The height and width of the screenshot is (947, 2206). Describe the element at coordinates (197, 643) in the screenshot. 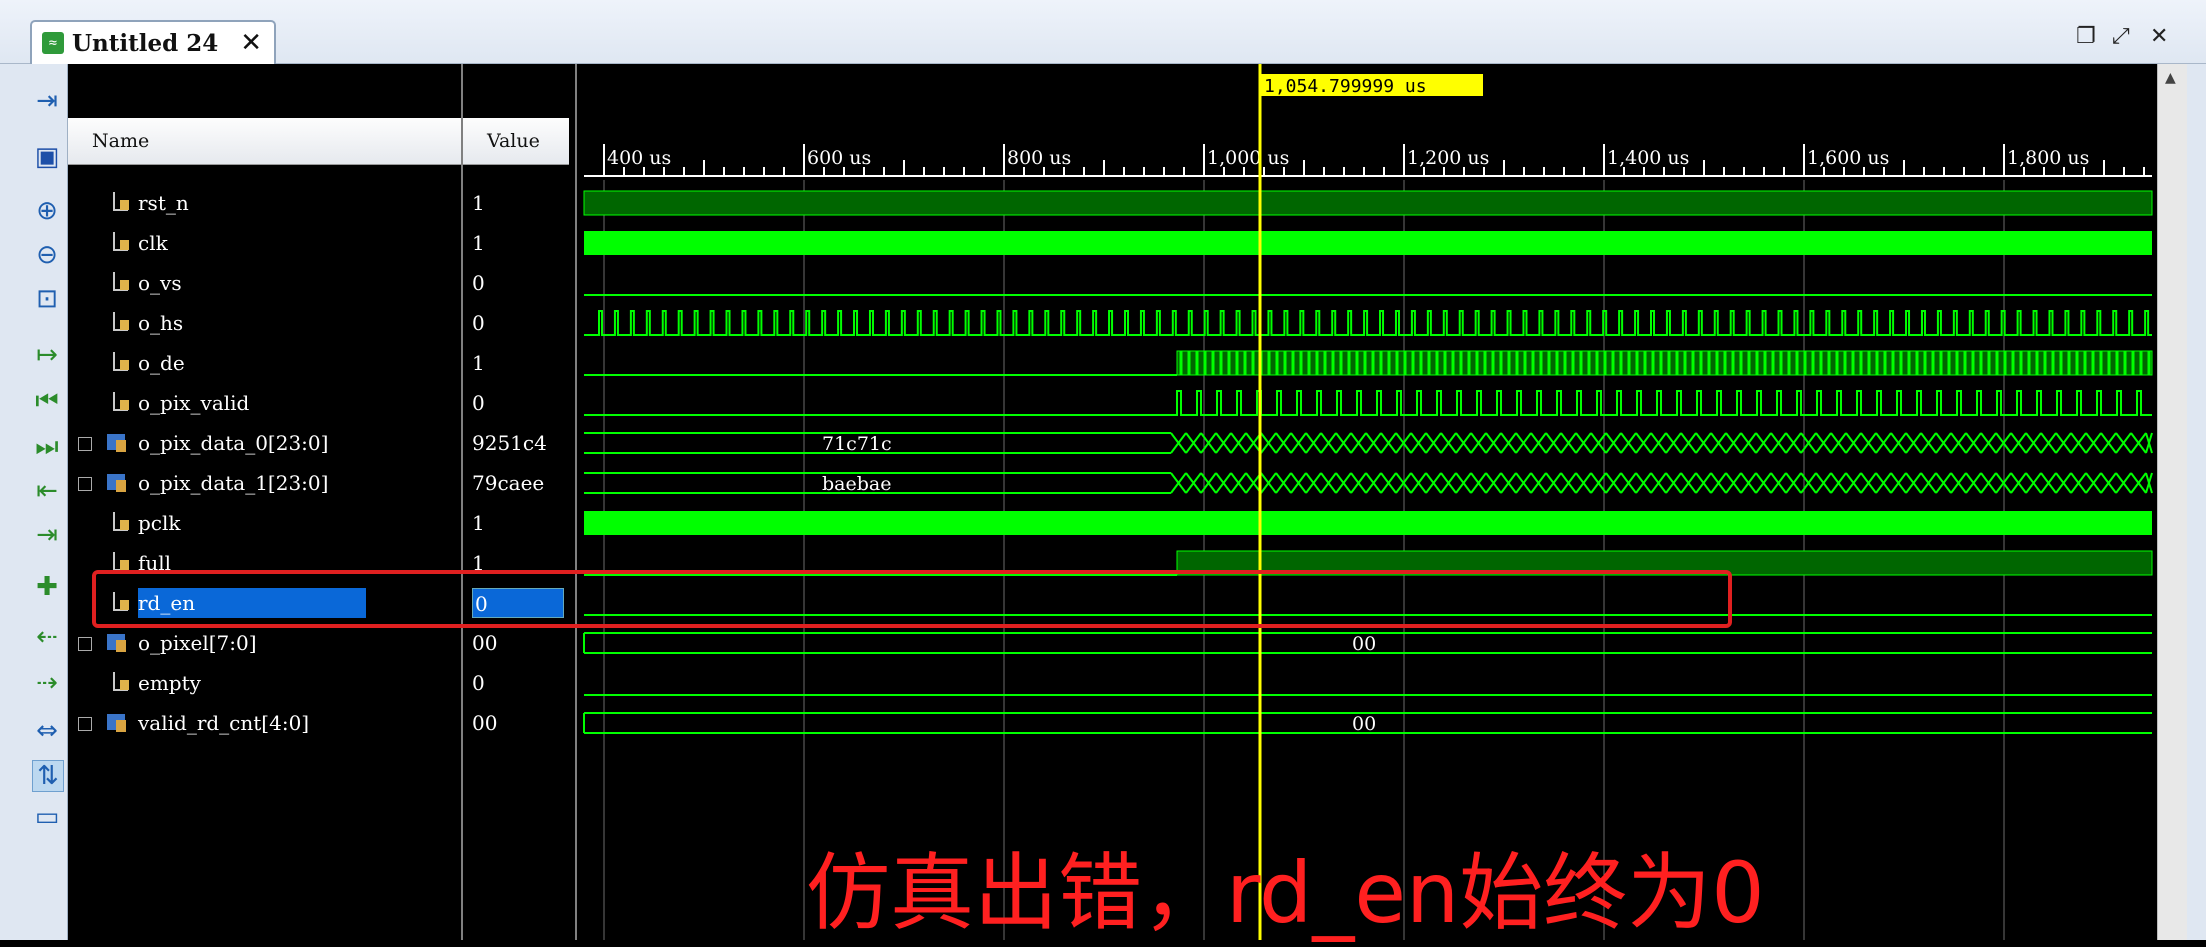

I see `signal-name-o-pixel: o_pixel[7:0]` at that location.